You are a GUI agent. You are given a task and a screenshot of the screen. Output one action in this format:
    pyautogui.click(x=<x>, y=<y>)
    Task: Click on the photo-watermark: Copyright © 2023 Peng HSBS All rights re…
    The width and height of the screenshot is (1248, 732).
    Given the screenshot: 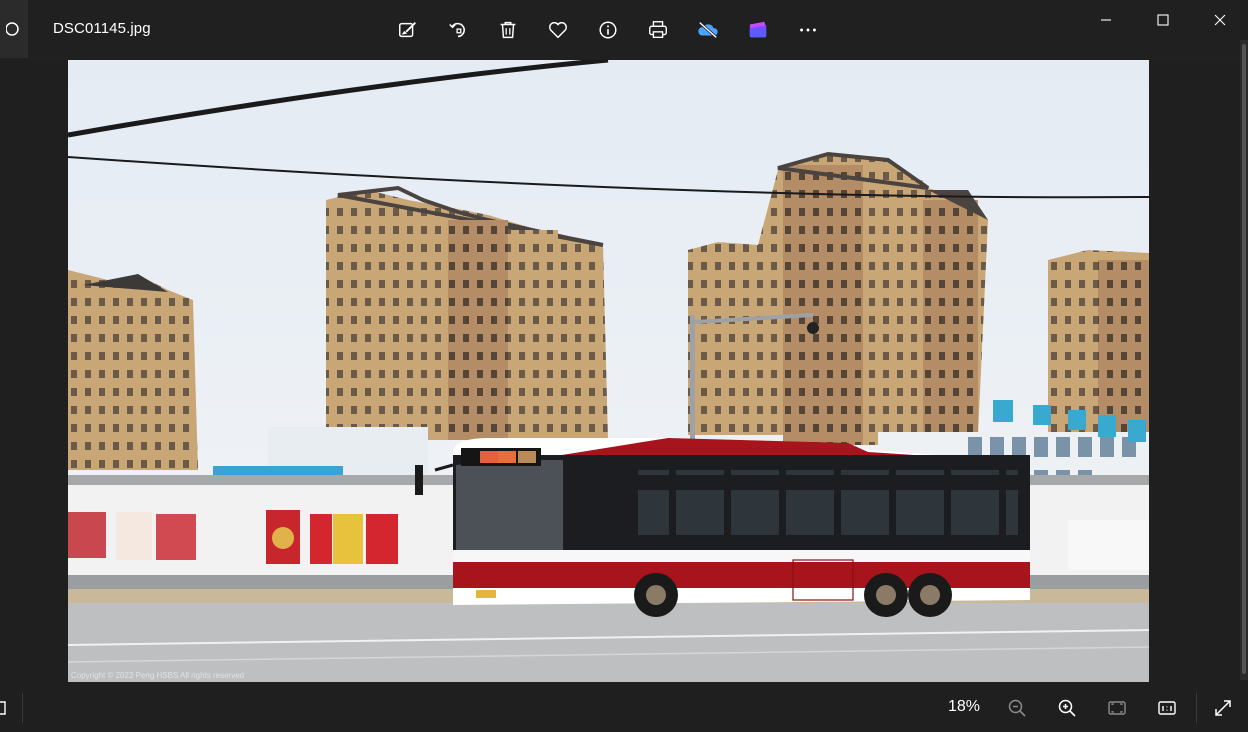 What is the action you would take?
    pyautogui.click(x=158, y=675)
    